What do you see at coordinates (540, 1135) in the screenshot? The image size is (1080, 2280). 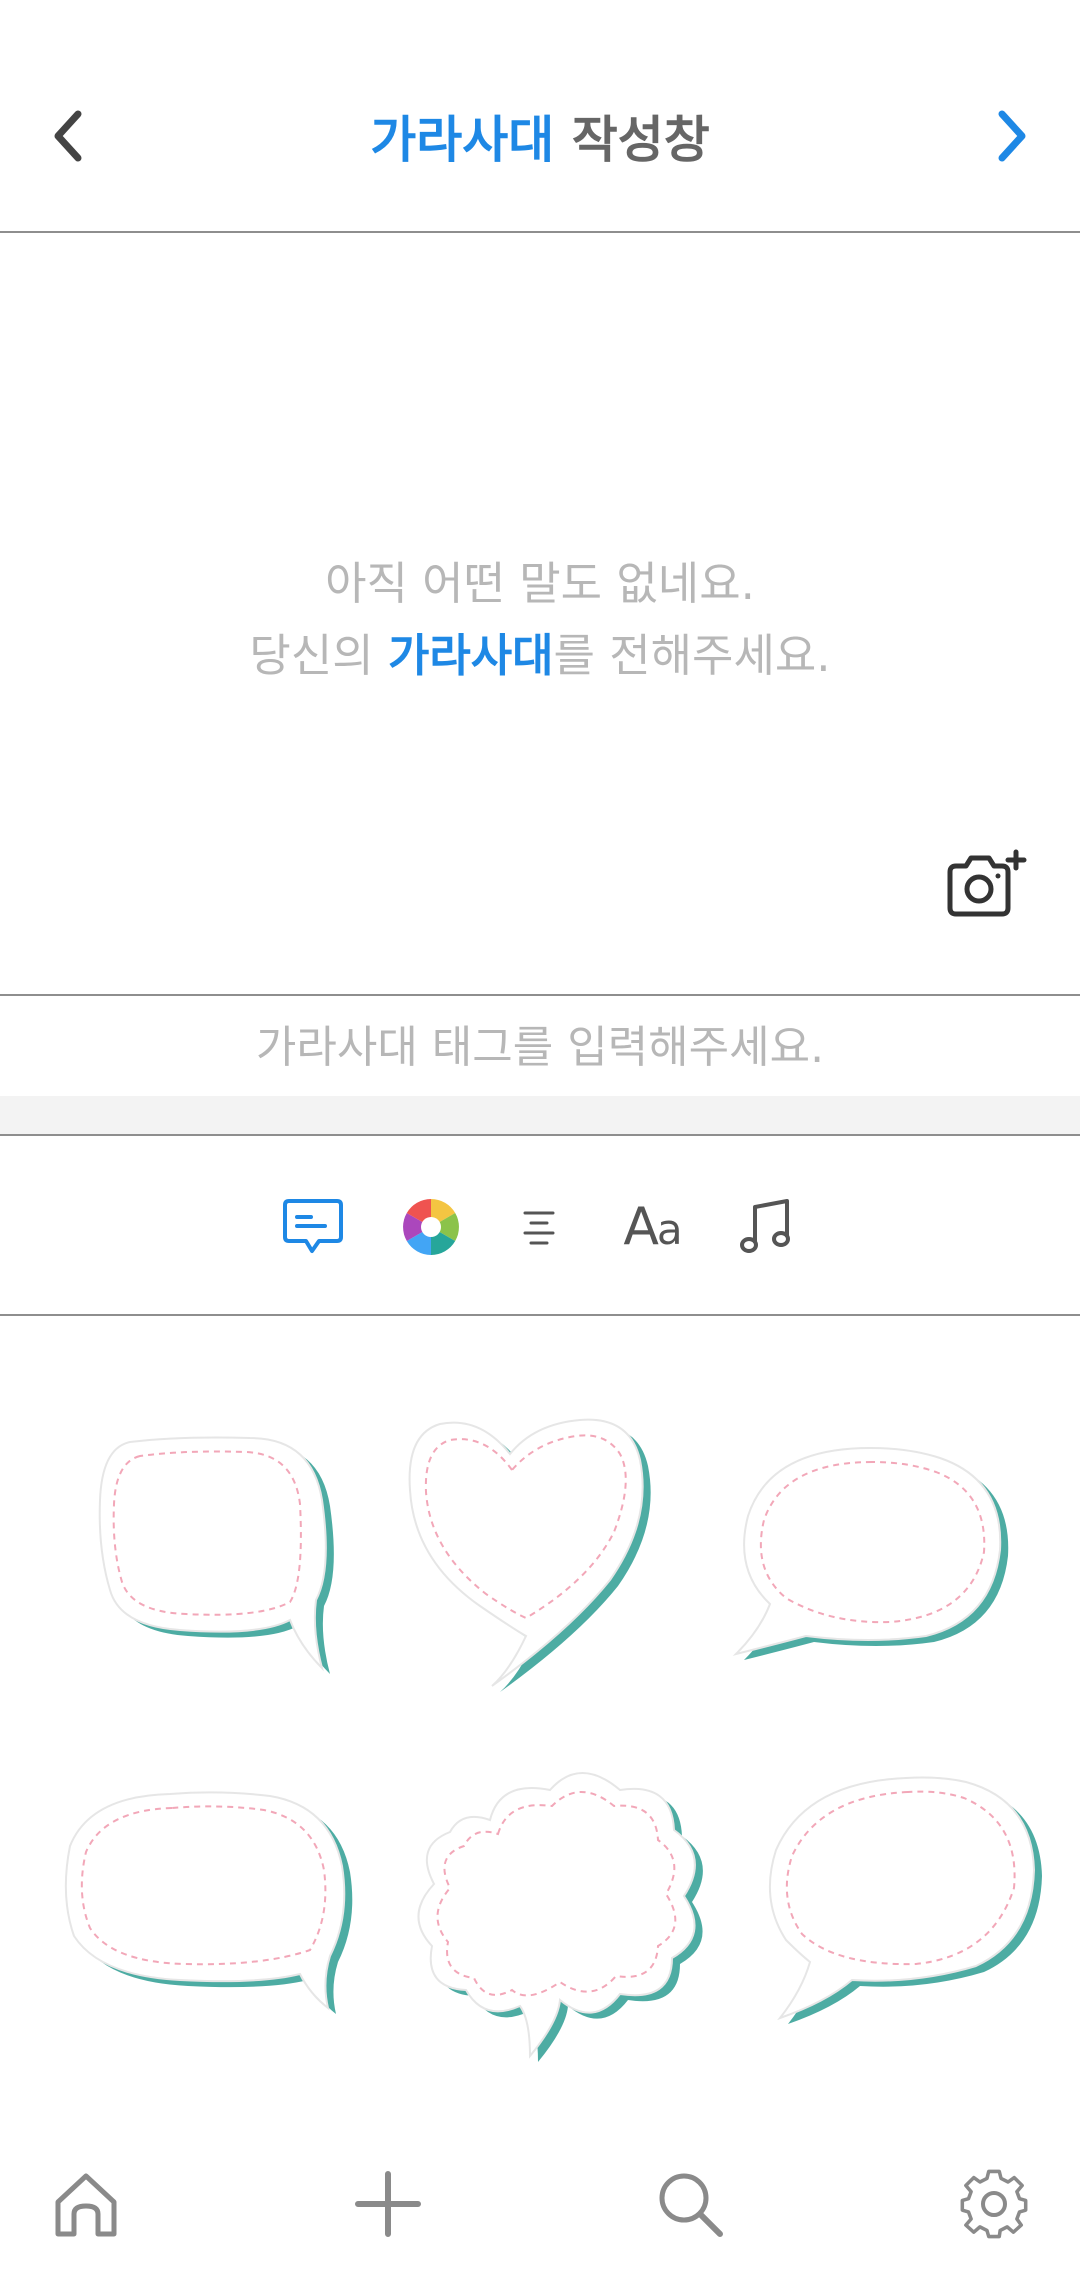 I see `toolbar-top-divider` at bounding box center [540, 1135].